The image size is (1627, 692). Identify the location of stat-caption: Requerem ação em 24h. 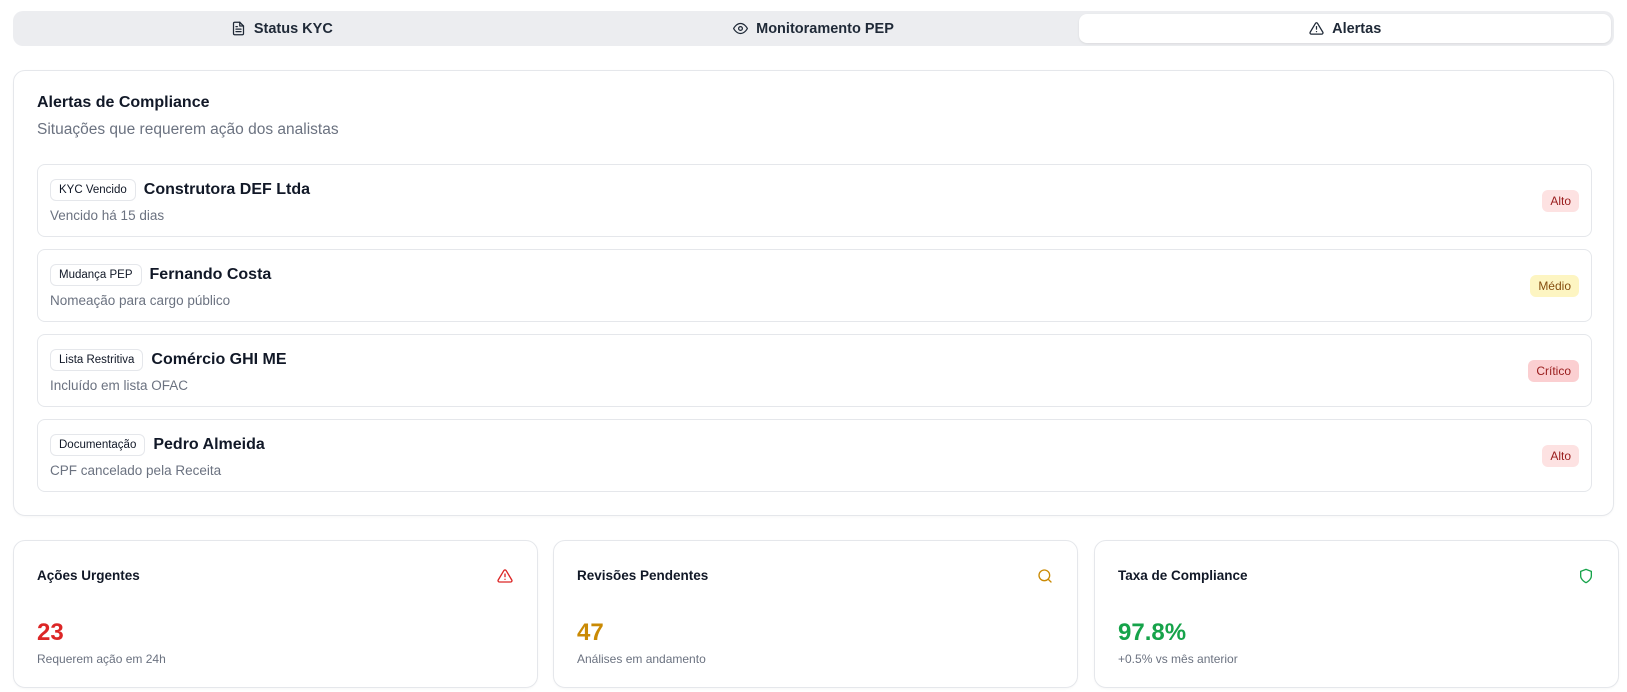
(101, 659).